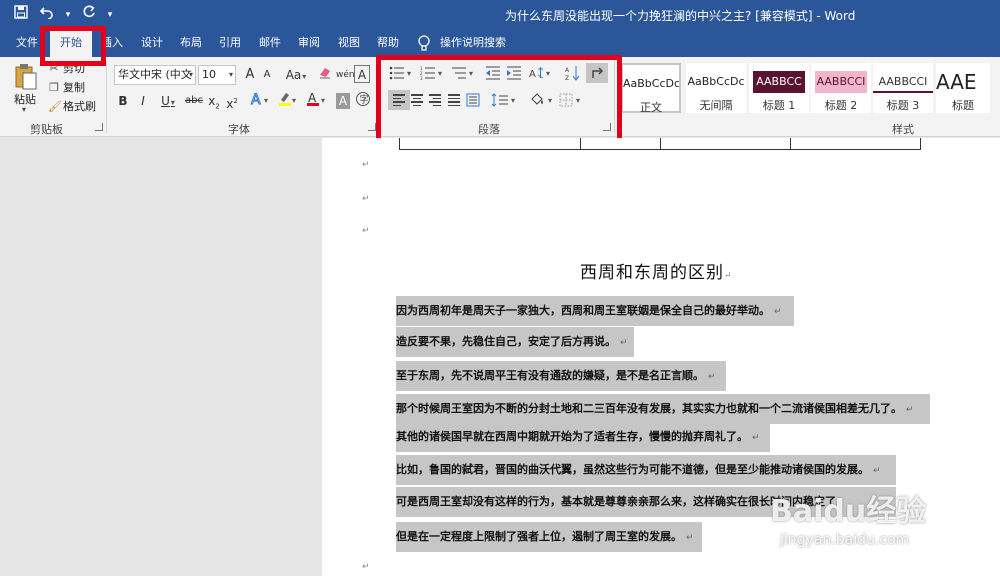 The height and width of the screenshot is (576, 1000). I want to click on brush-icon: 🖌, so click(55, 106).